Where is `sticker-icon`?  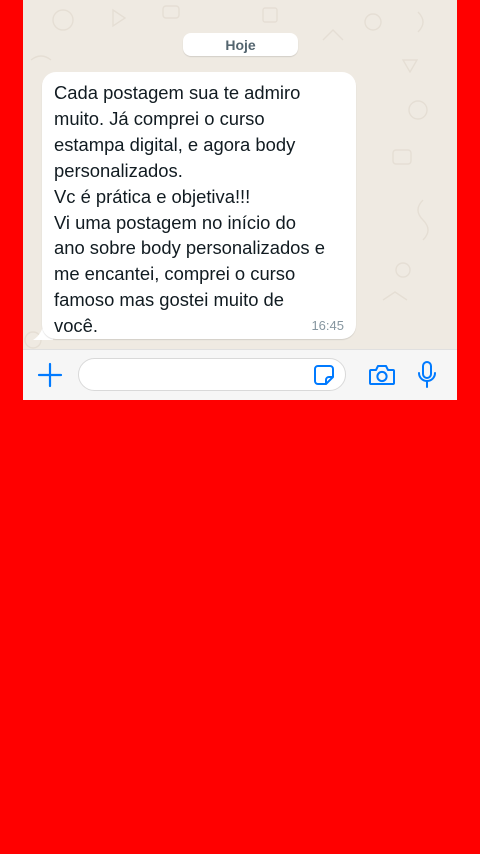
sticker-icon is located at coordinates (324, 375).